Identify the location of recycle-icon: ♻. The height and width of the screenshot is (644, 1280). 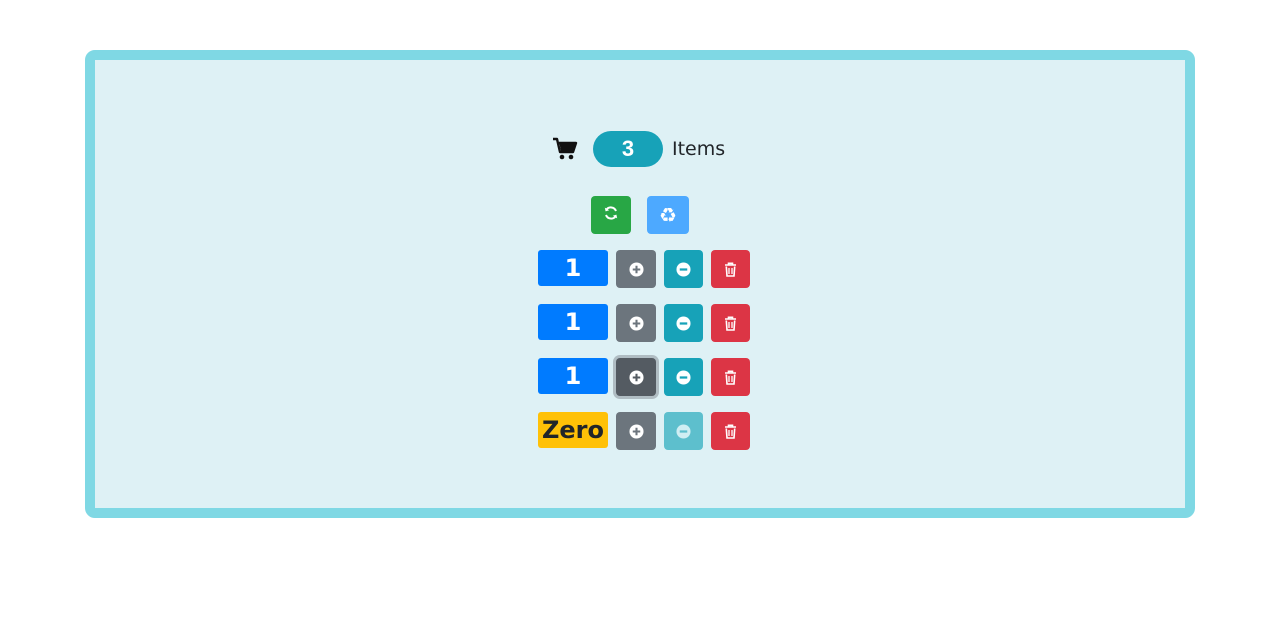
(668, 215).